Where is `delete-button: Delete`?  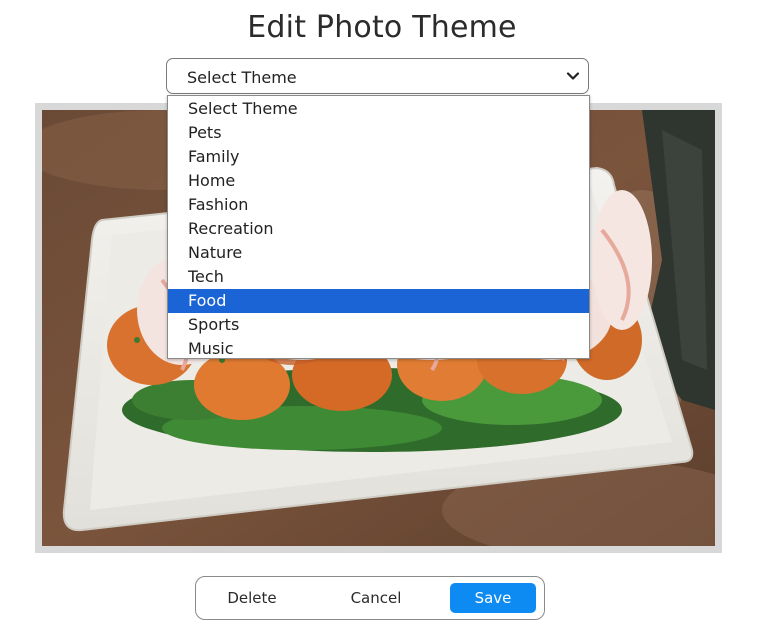 delete-button: Delete is located at coordinates (252, 598).